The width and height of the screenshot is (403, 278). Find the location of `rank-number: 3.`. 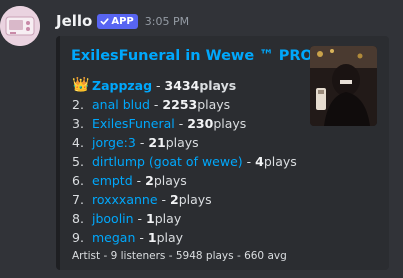

rank-number: 3. is located at coordinates (78, 123).